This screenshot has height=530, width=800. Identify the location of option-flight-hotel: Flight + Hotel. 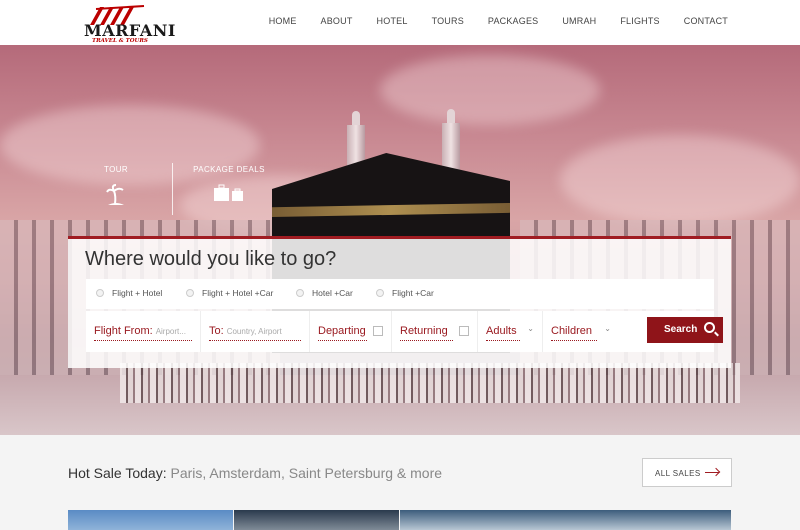
(129, 293).